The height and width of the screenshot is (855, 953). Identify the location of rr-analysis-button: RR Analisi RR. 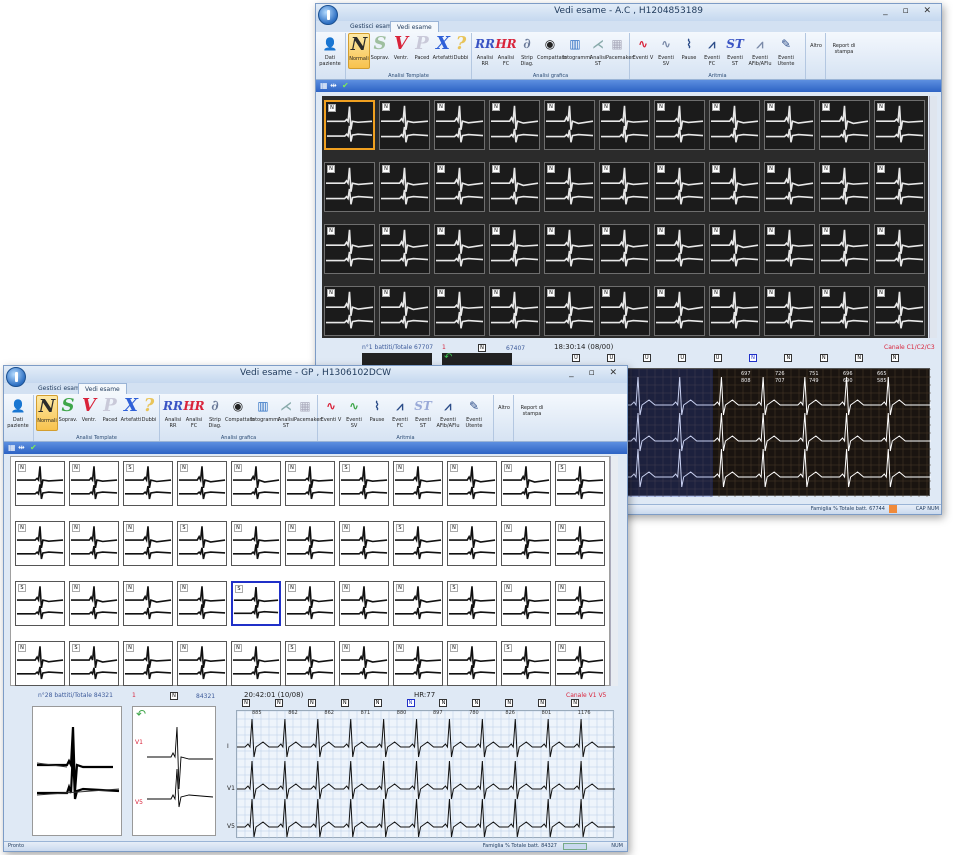
(173, 413).